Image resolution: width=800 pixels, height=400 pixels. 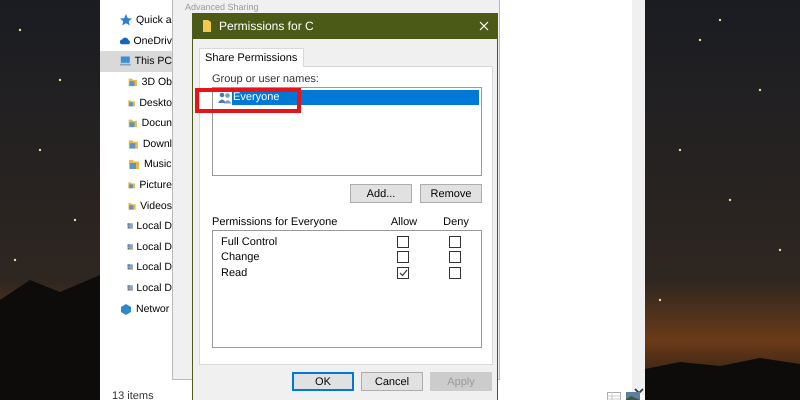 What do you see at coordinates (639, 391) in the screenshot?
I see `chevron-down-icon` at bounding box center [639, 391].